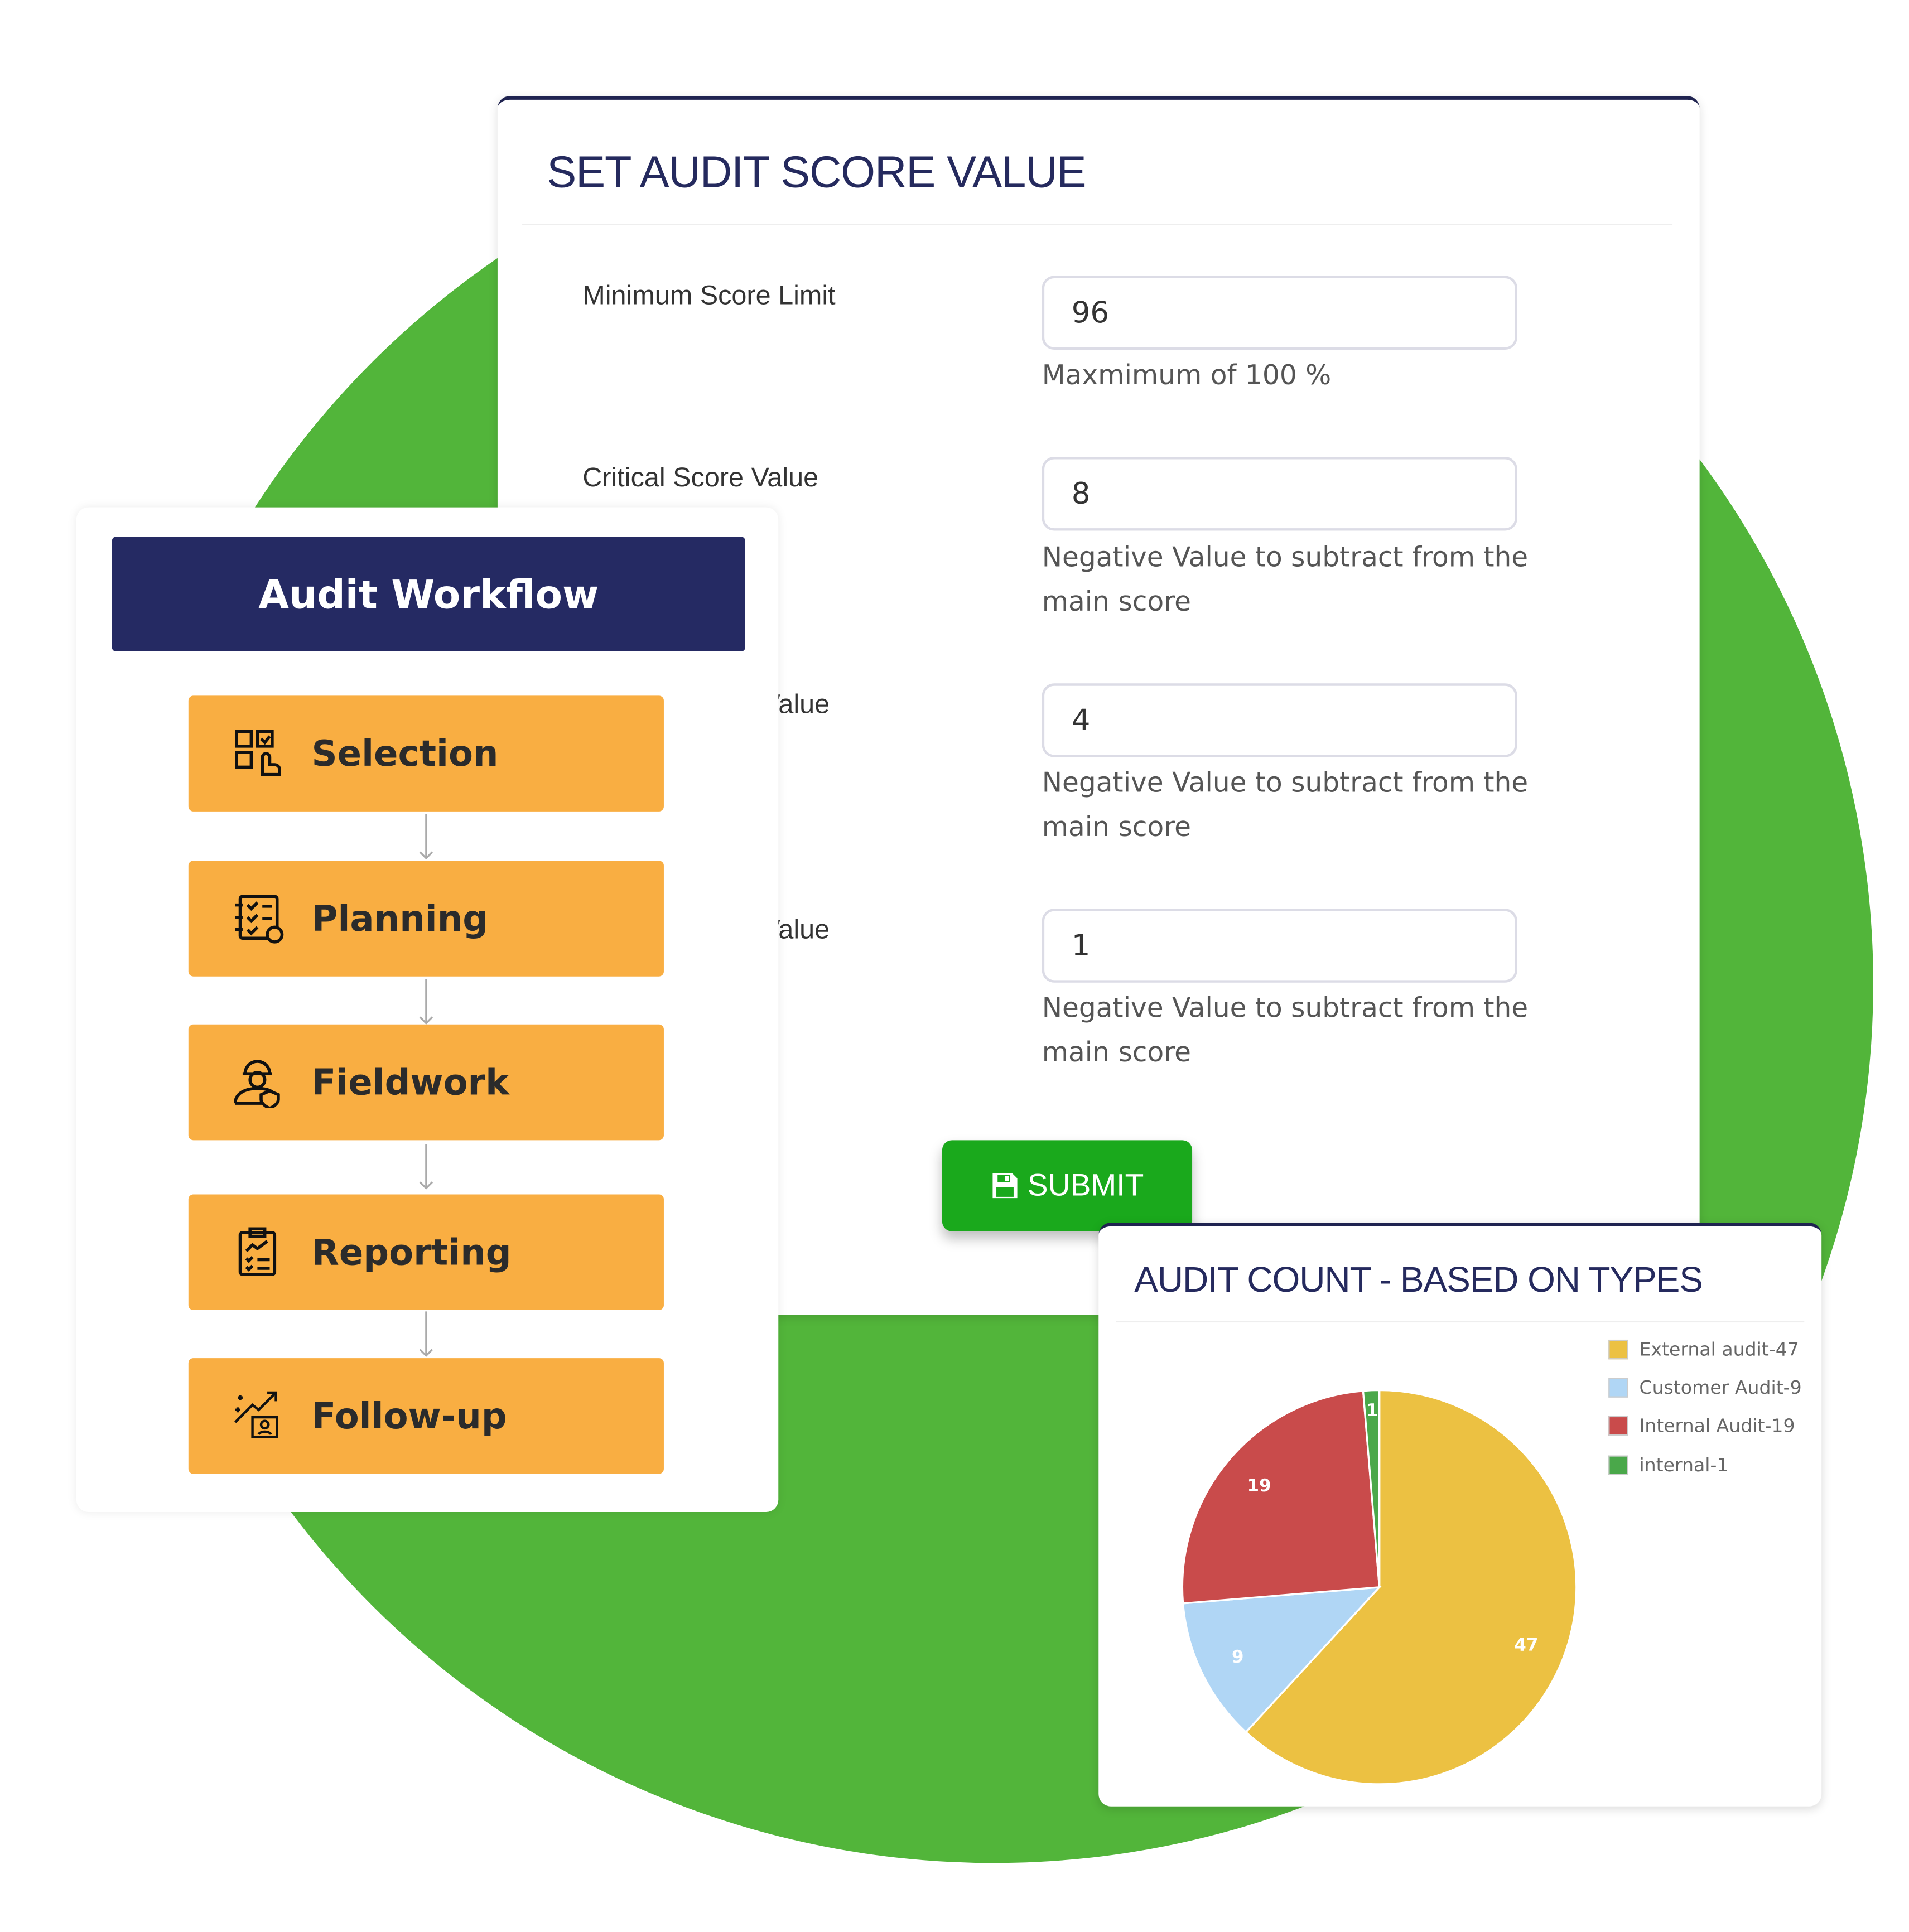 This screenshot has height=1932, width=1909. Describe the element at coordinates (1097, 225) in the screenshot. I see `divider` at that location.